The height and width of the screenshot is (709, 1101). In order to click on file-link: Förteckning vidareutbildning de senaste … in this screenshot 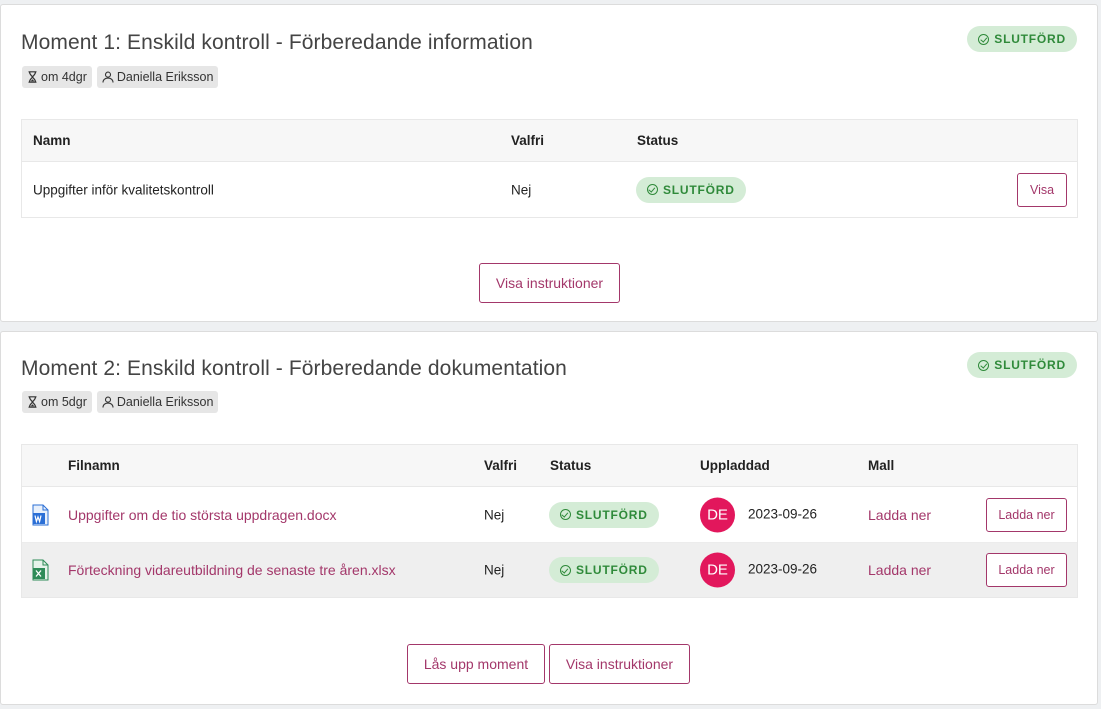, I will do `click(232, 570)`.